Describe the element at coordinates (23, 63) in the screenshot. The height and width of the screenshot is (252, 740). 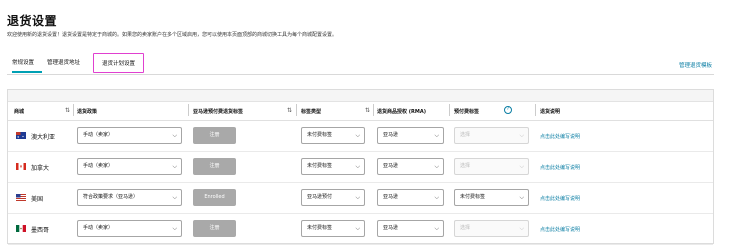
I see `tab-general-settings: 常规设置` at that location.